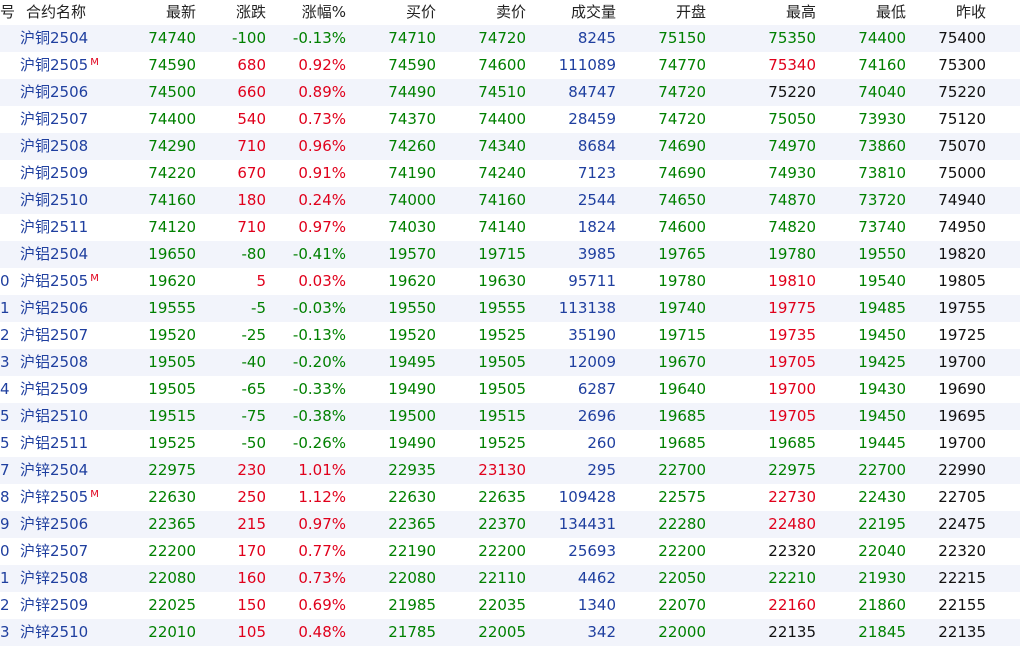  What do you see at coordinates (251, 173) in the screenshot?
I see `cell-change: 670` at bounding box center [251, 173].